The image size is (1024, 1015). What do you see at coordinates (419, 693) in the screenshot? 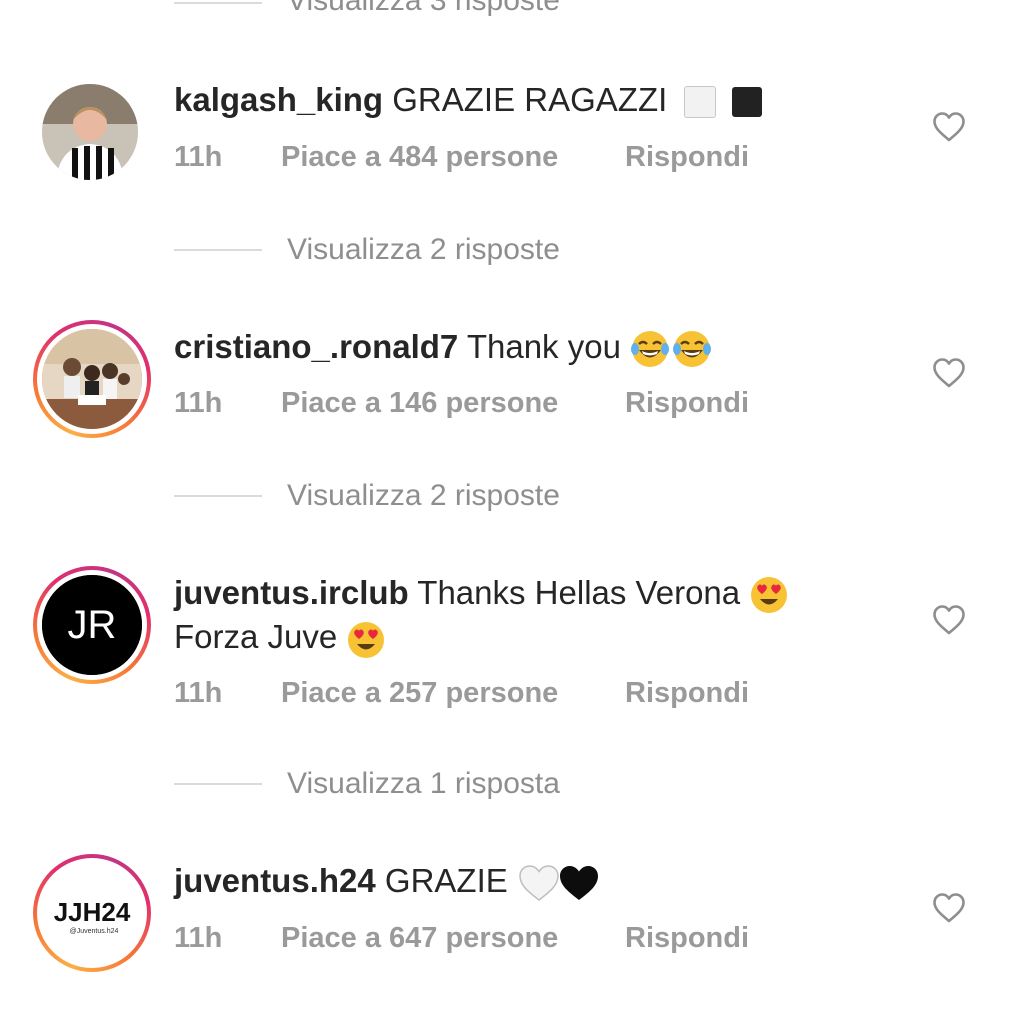
I see `likes-count-link: Piace a 257 persone` at bounding box center [419, 693].